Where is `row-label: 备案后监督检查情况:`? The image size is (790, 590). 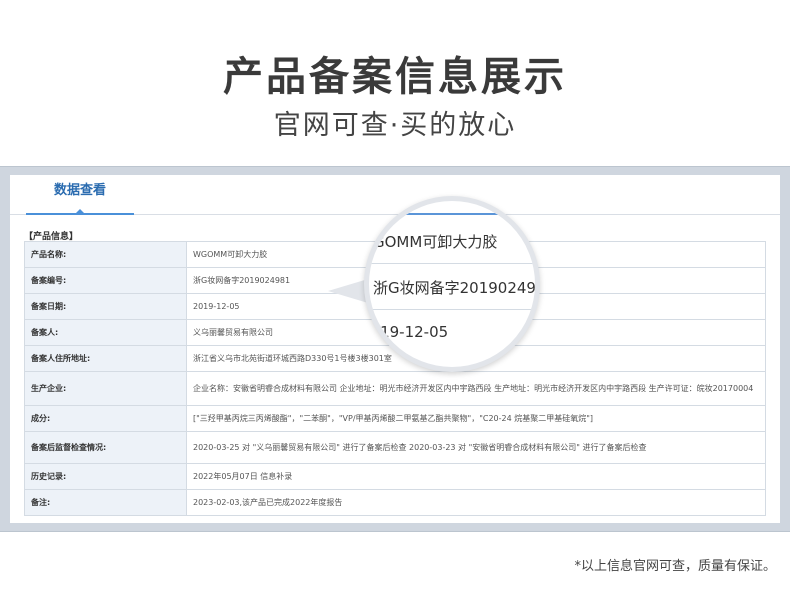 row-label: 备案后监督检查情况: is located at coordinates (105, 447).